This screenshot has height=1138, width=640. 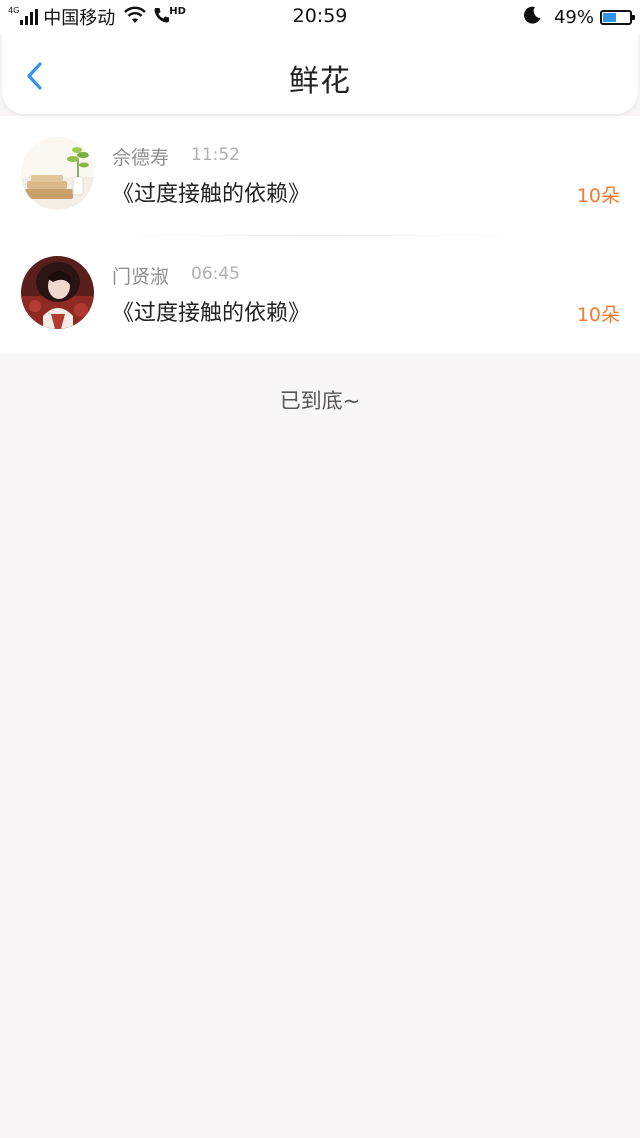 I want to click on page-title: 鲜花, so click(x=320, y=81).